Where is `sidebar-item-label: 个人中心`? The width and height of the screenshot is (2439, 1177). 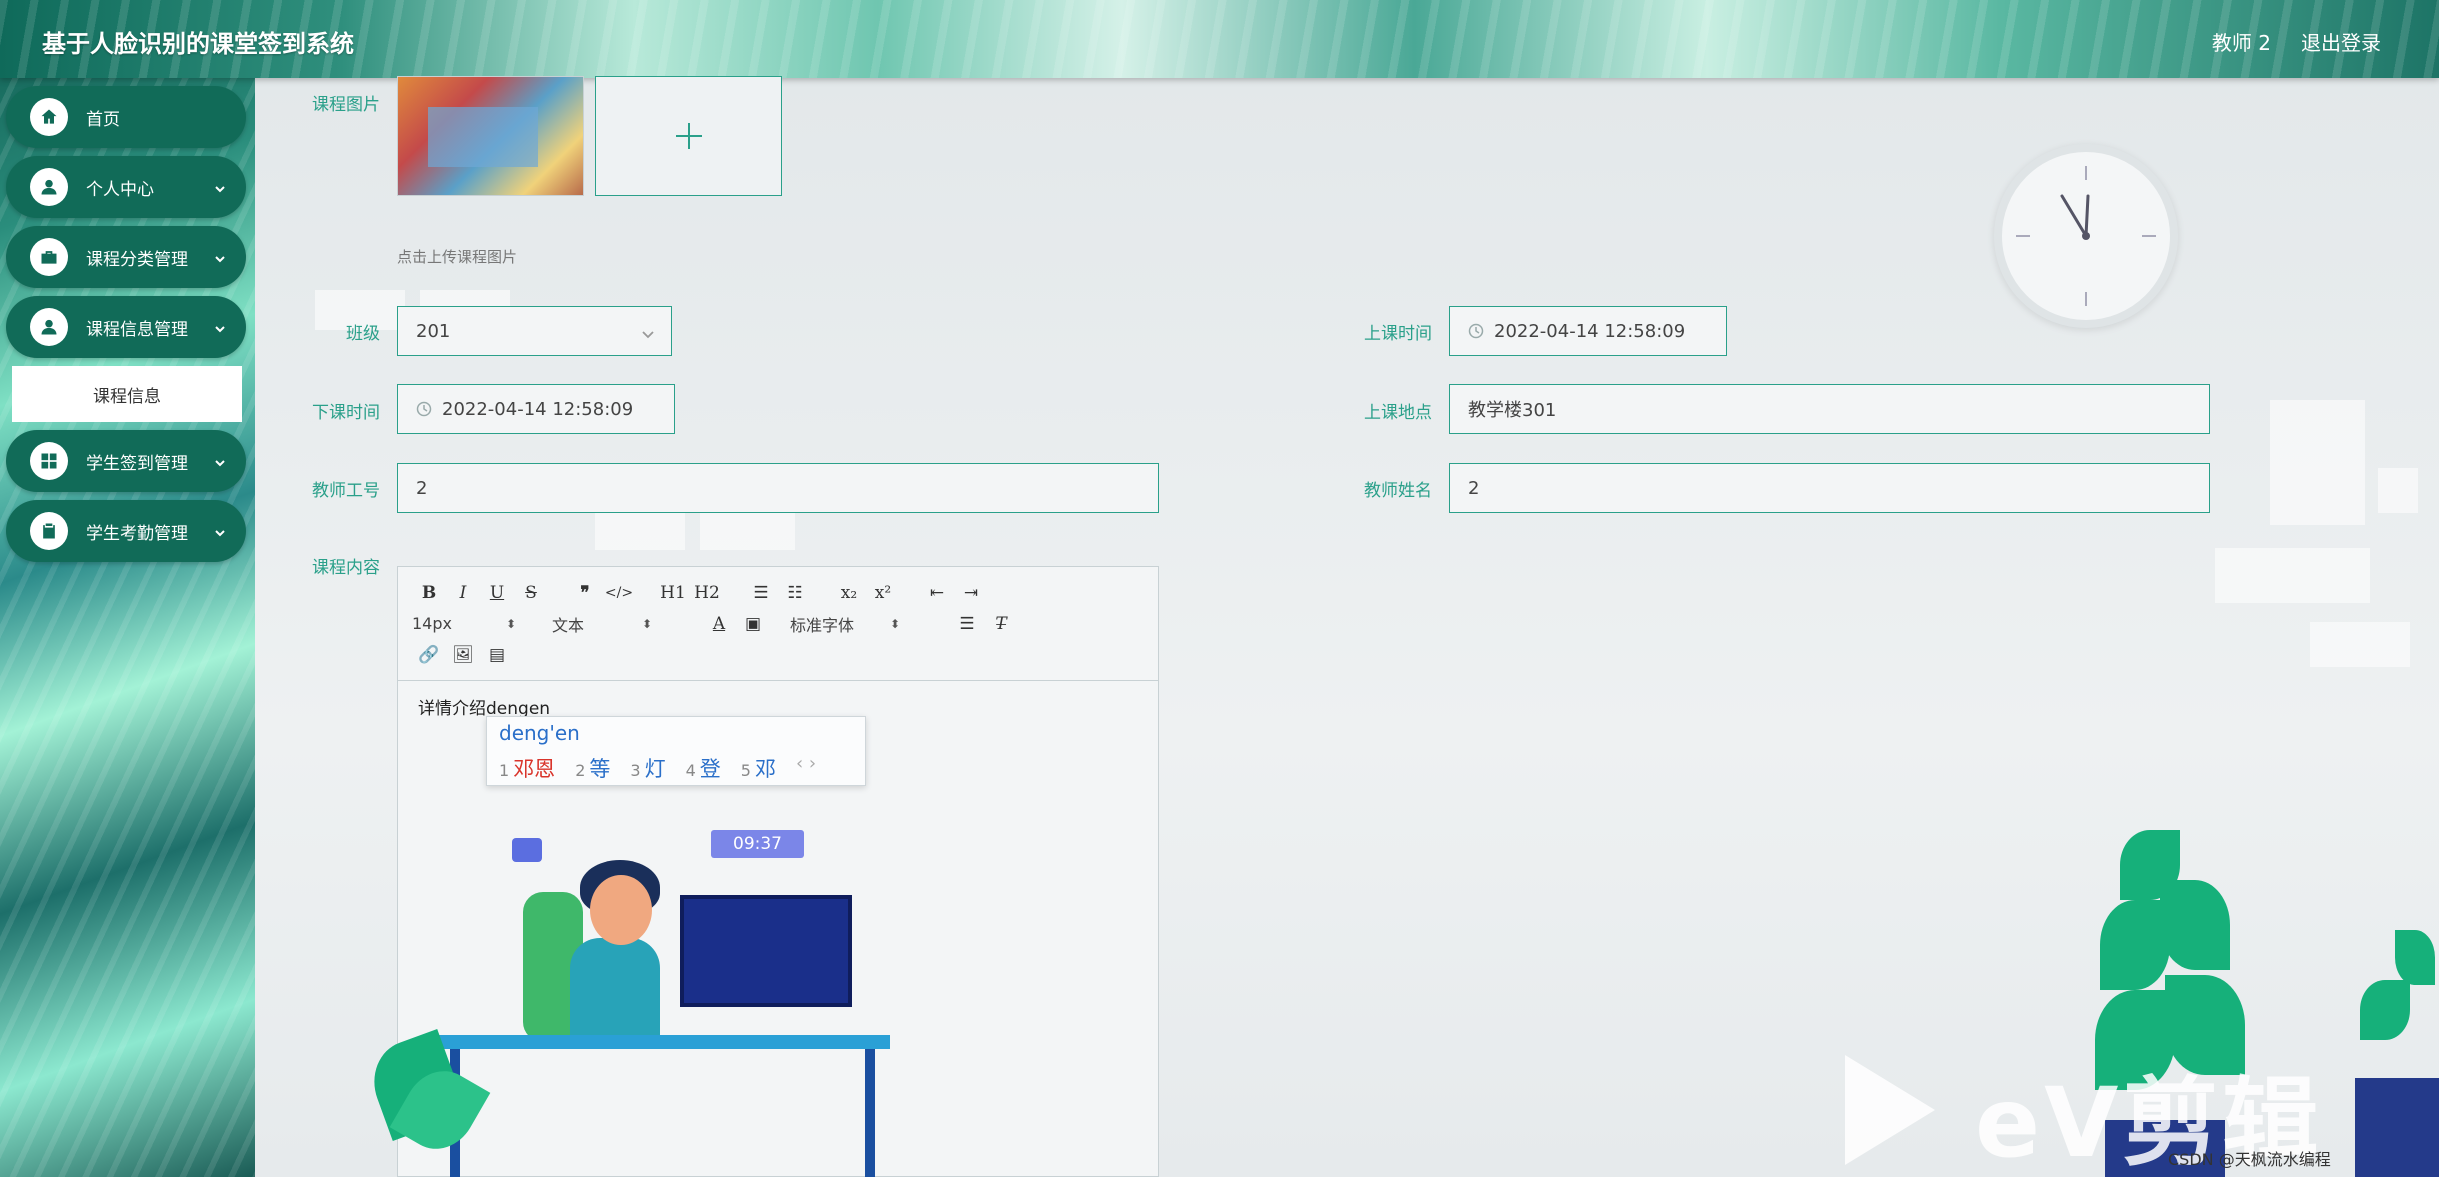 sidebar-item-label: 个人中心 is located at coordinates (120, 189).